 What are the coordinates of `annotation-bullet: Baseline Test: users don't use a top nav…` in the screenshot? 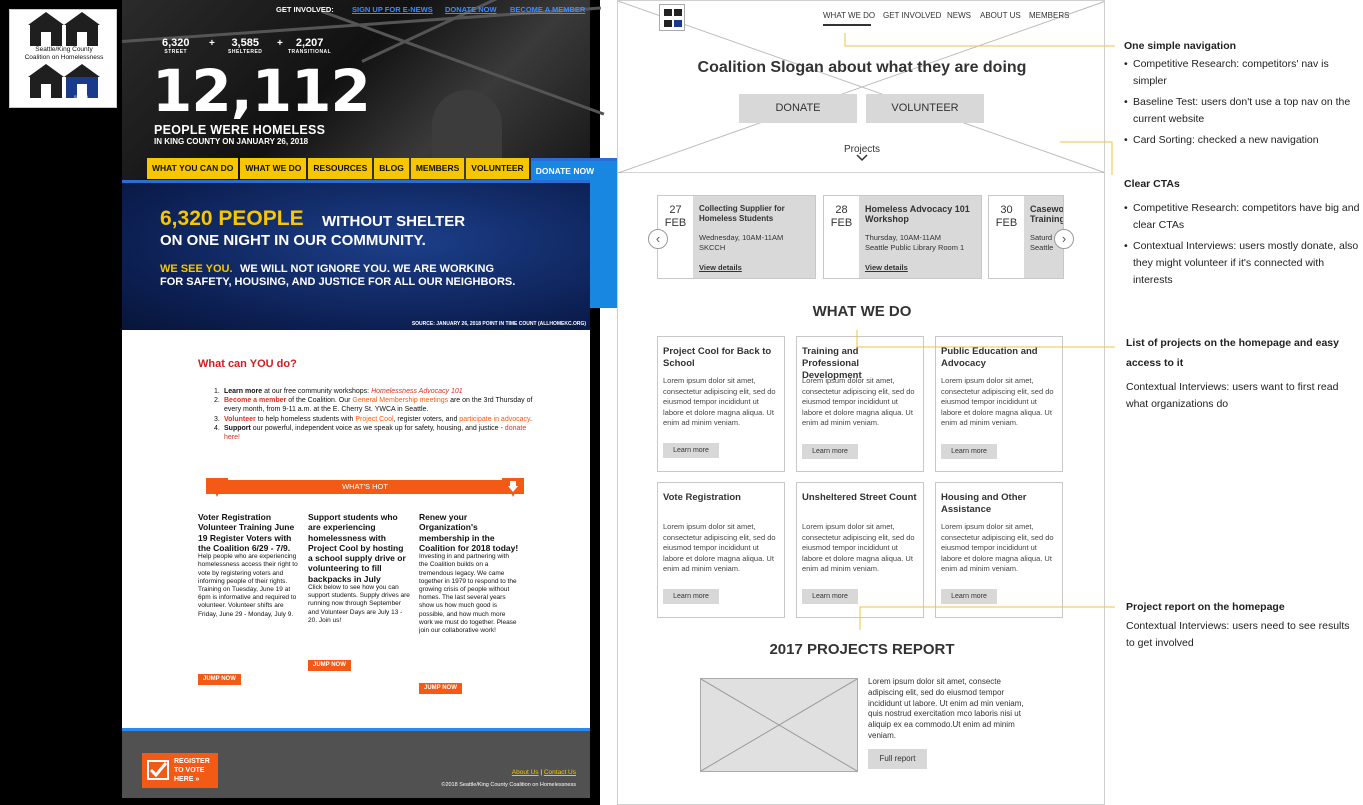 It's located at (1241, 111).